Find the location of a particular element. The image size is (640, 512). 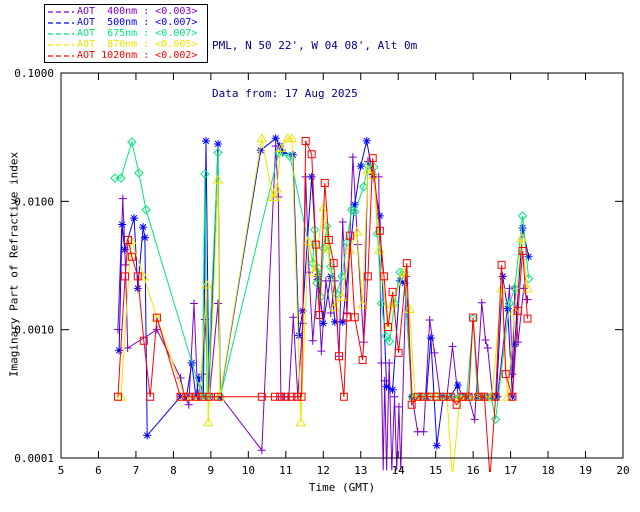

legend-item-aot-400nm: AOT 400nm : <0.003> is located at coordinates (126, 11).